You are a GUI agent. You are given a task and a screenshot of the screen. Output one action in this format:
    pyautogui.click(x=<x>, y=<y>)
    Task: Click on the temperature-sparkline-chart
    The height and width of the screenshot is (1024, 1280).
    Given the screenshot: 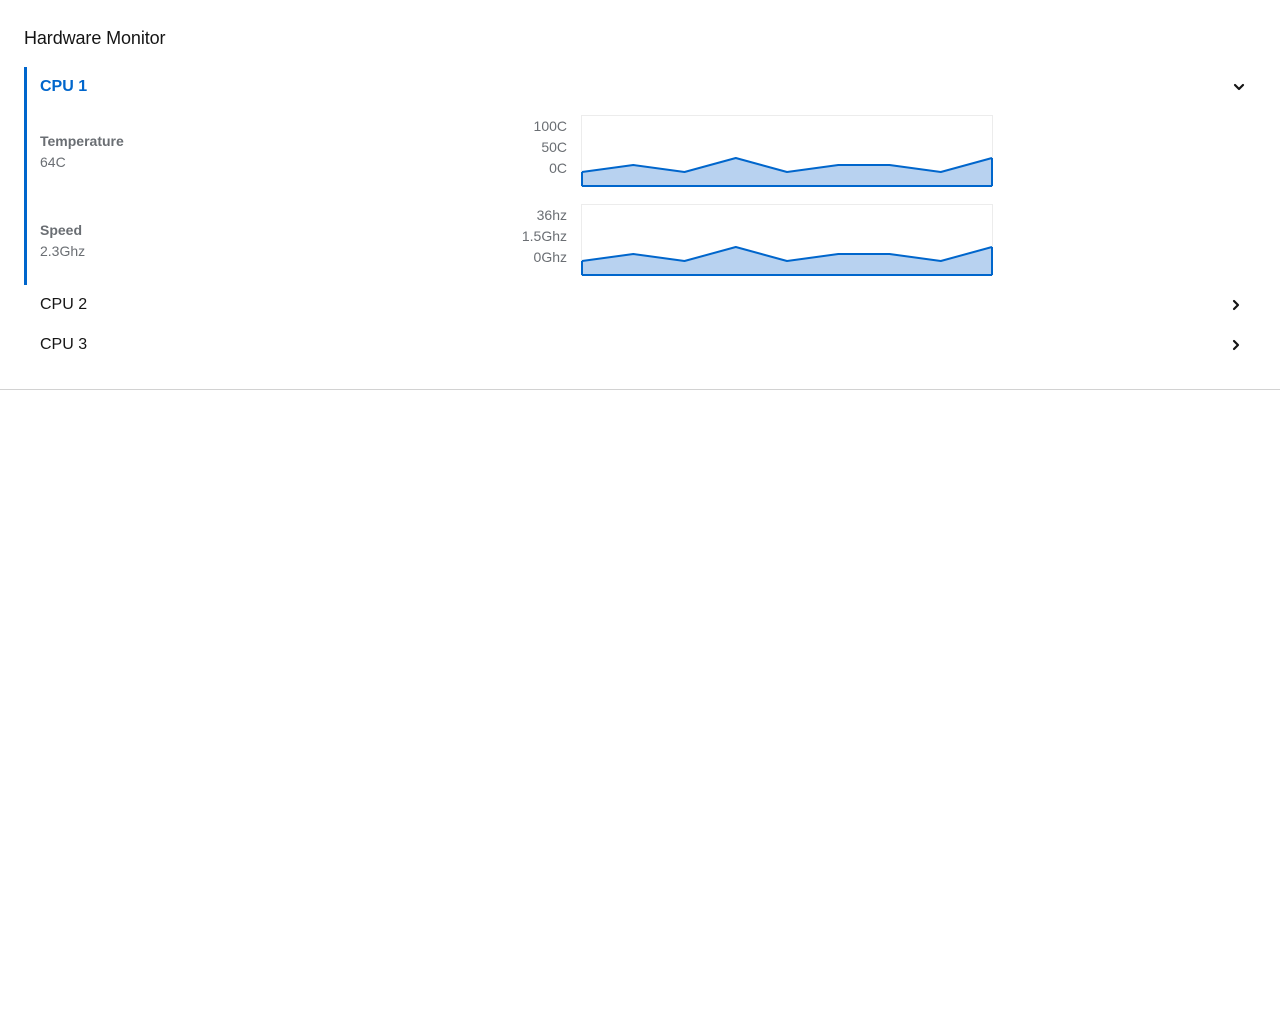 What is the action you would take?
    pyautogui.click(x=787, y=151)
    